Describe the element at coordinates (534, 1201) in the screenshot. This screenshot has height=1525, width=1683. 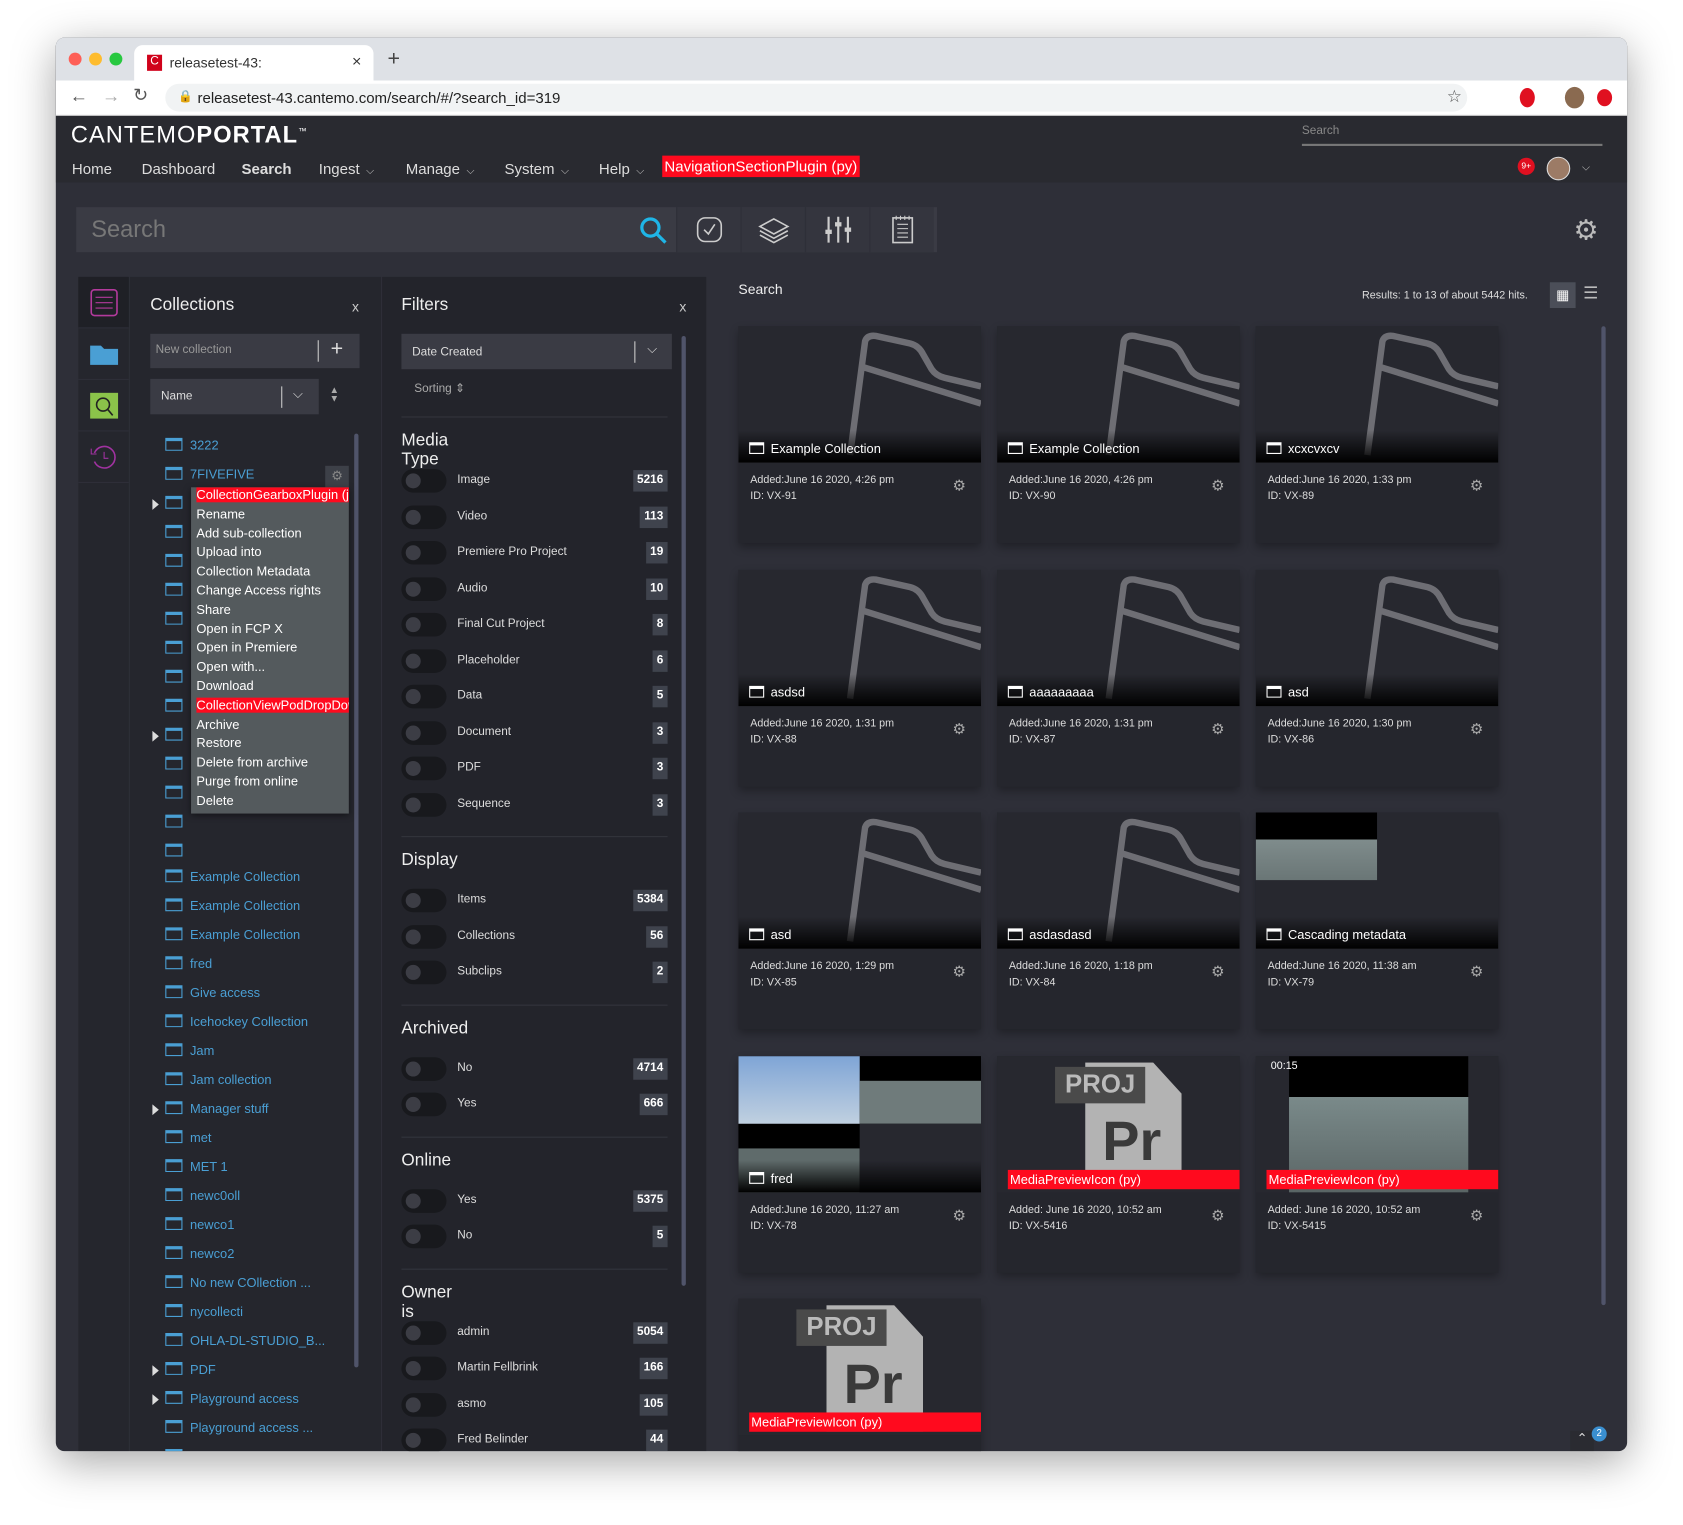
I see `filter-option: Yes 5375` at that location.